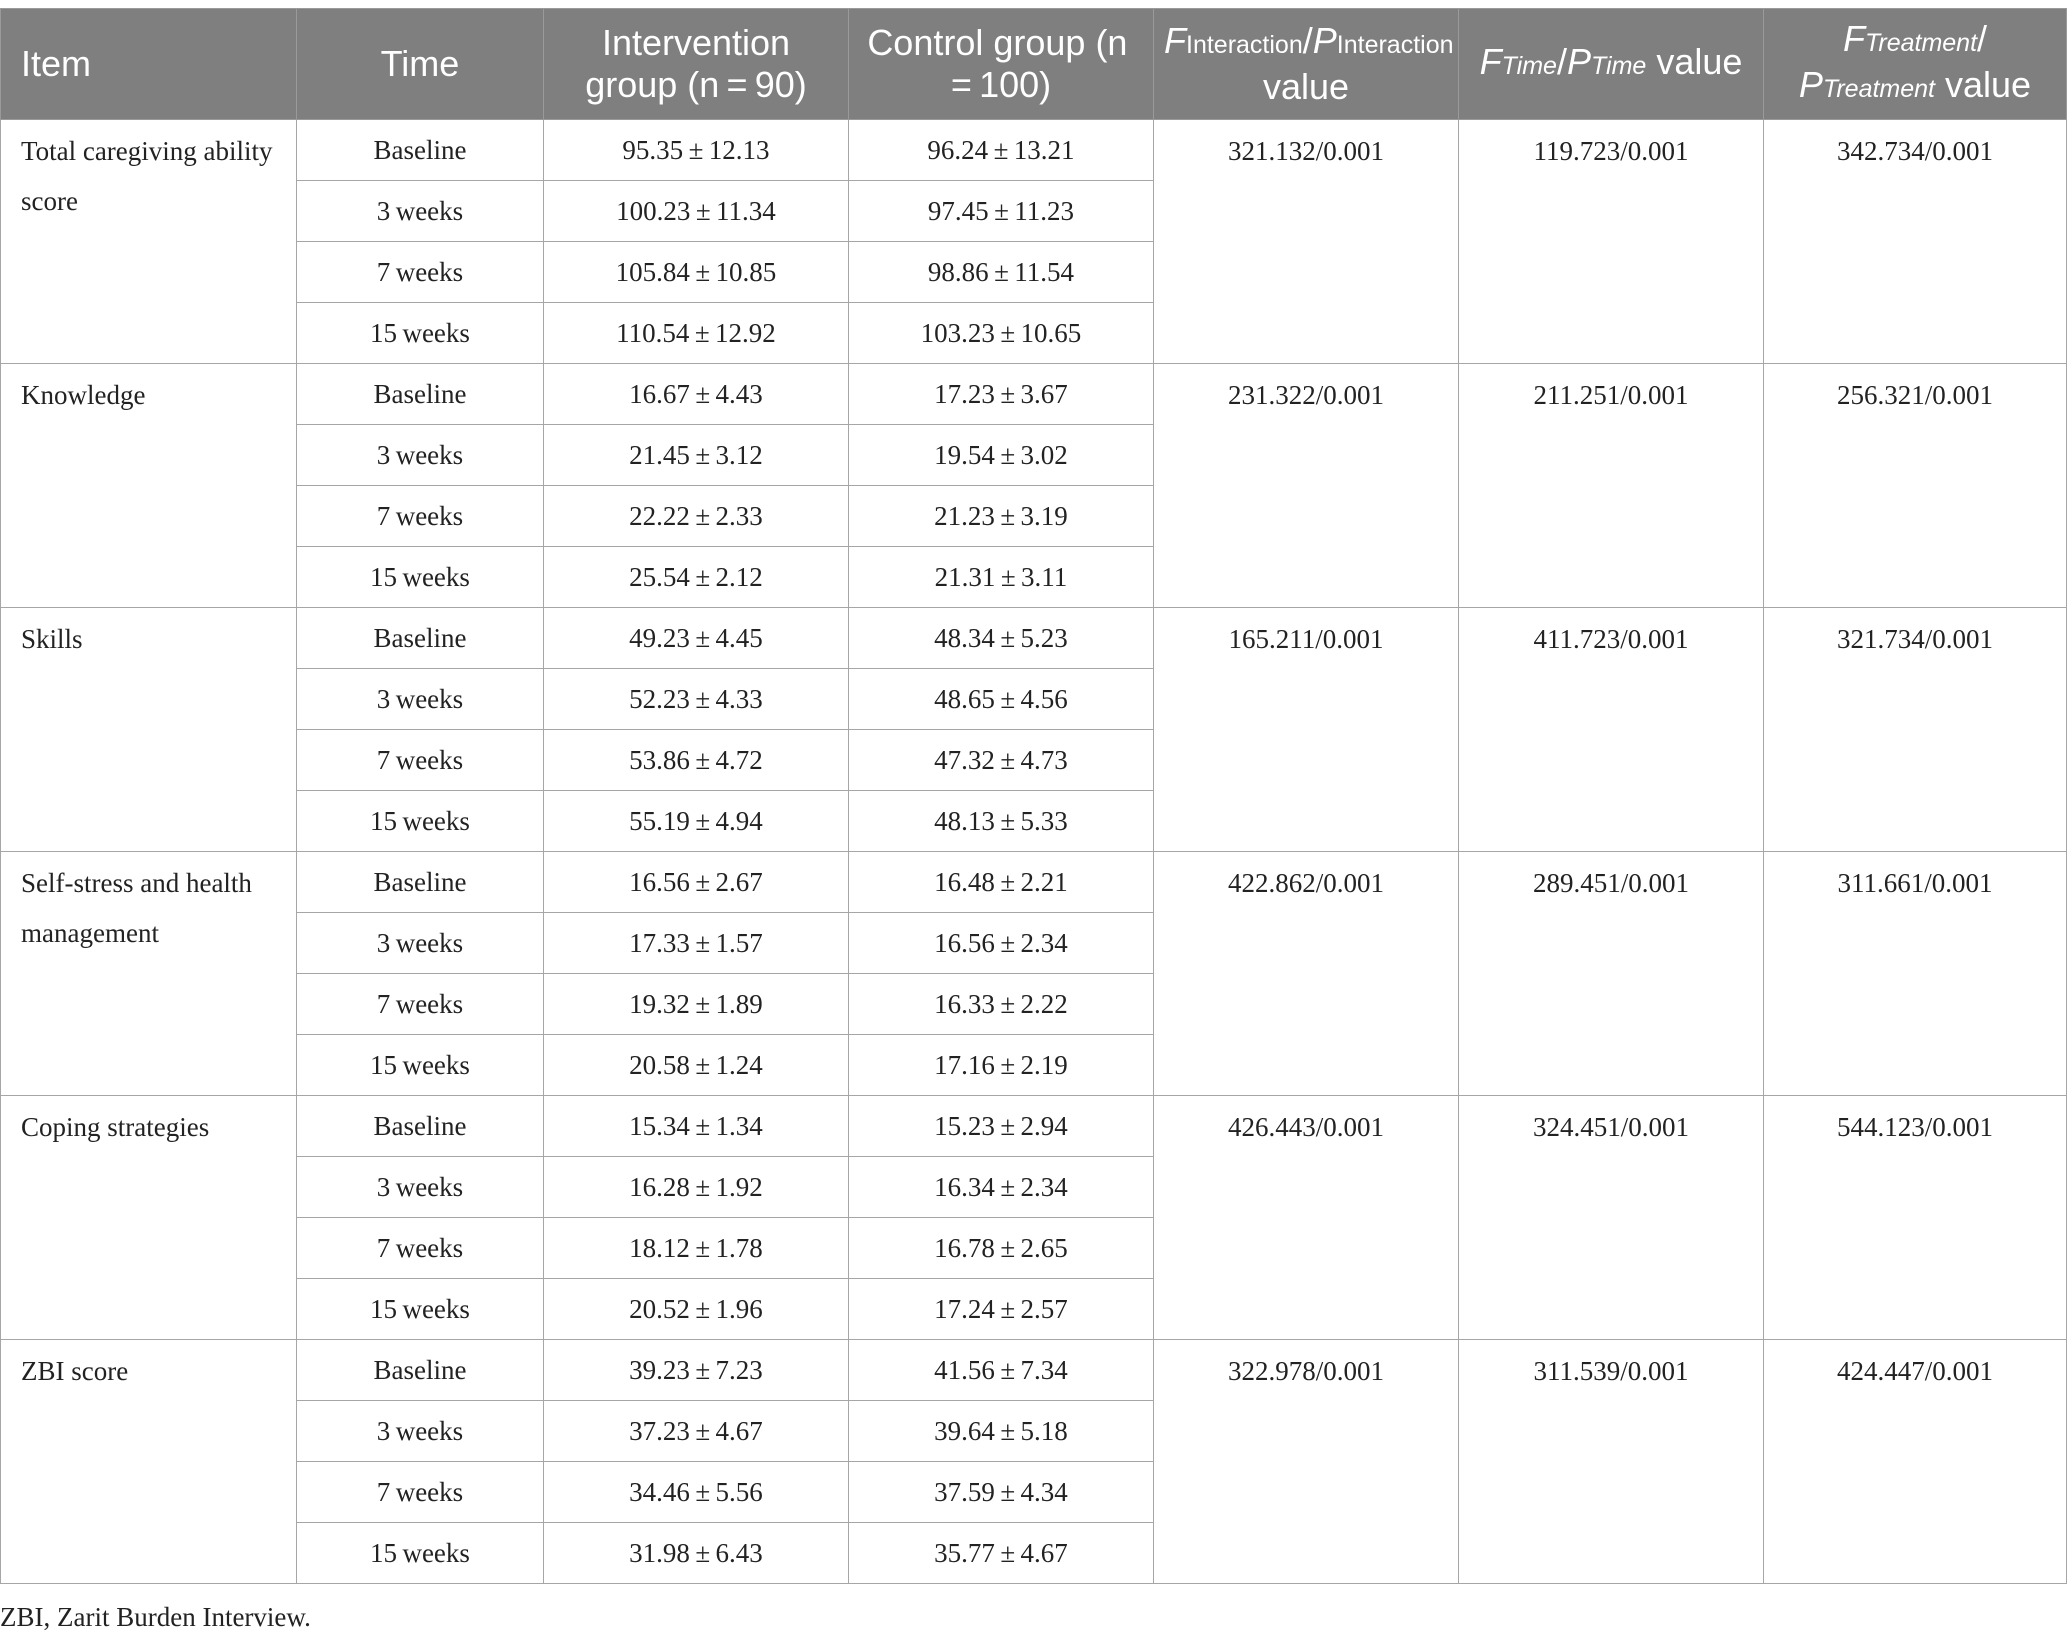 This screenshot has width=2068, height=1648. What do you see at coordinates (1611, 485) in the screenshot?
I see `time-stat-cell: 211.251/0.001` at bounding box center [1611, 485].